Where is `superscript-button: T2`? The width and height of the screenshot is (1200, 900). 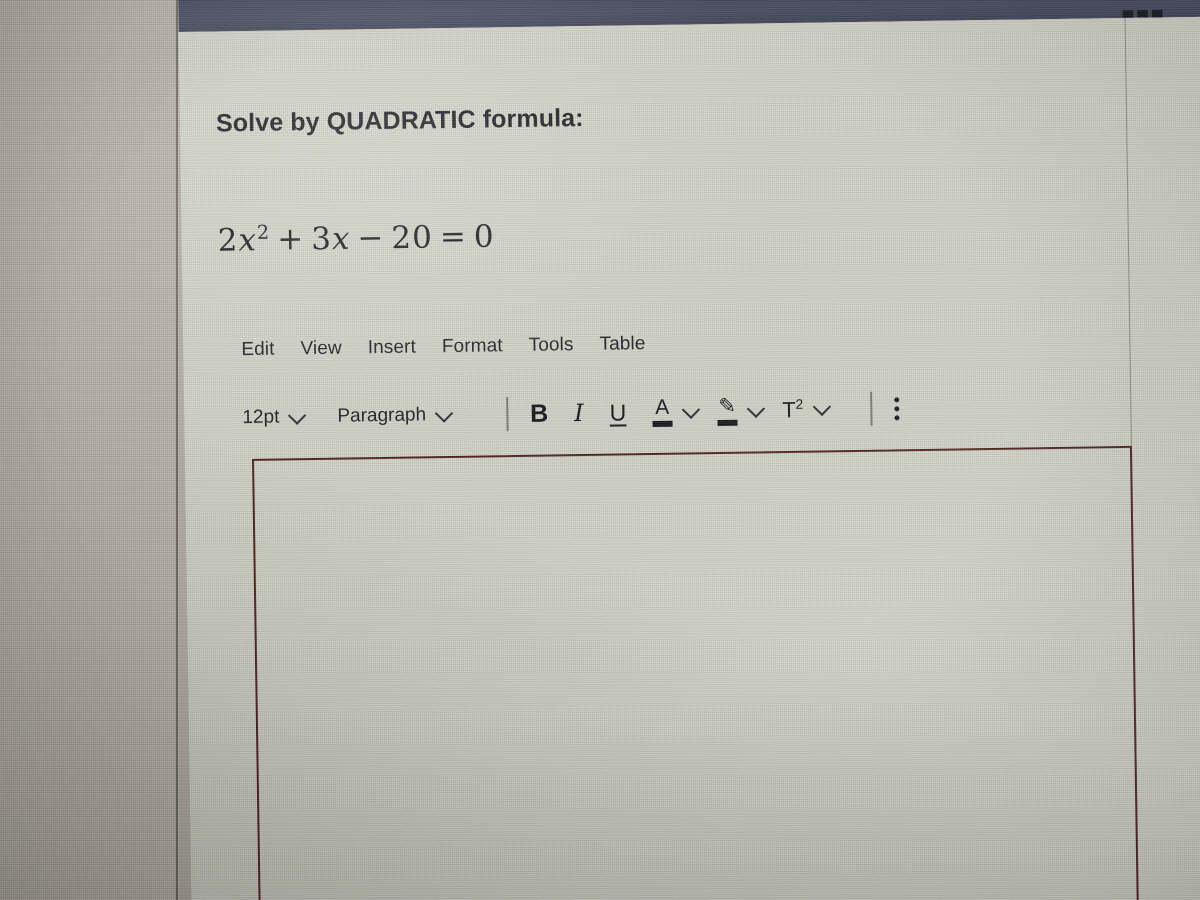 superscript-button: T2 is located at coordinates (807, 410).